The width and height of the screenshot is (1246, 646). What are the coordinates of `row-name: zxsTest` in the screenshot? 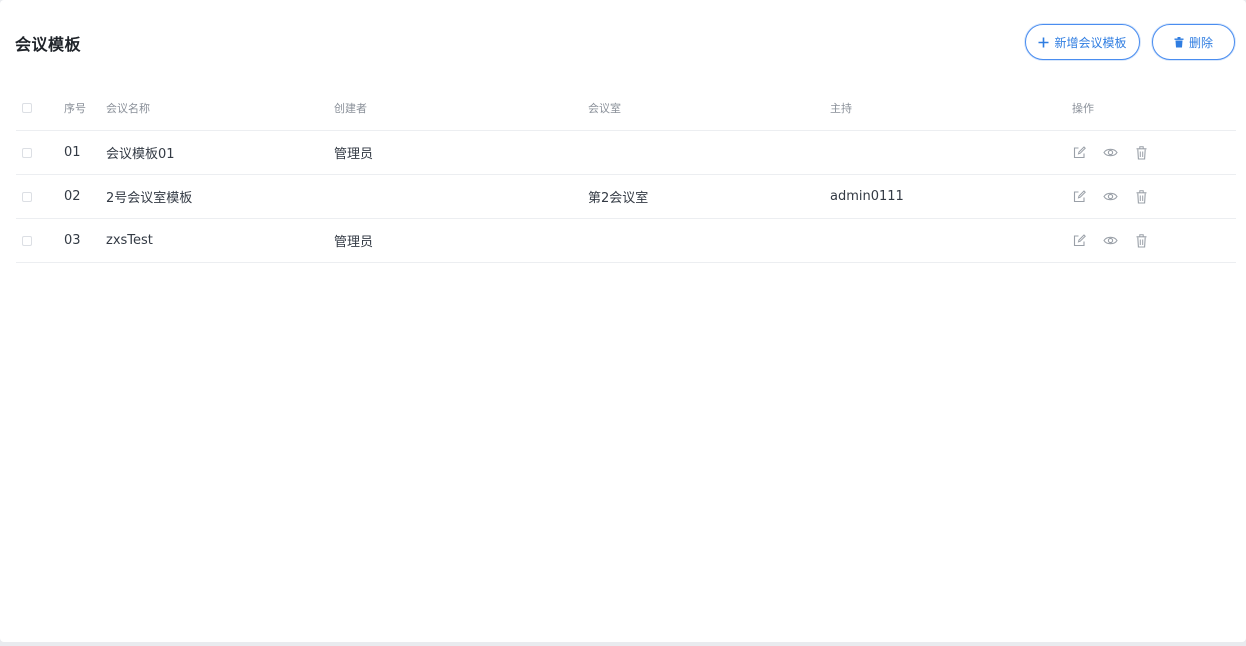 It's located at (129, 240).